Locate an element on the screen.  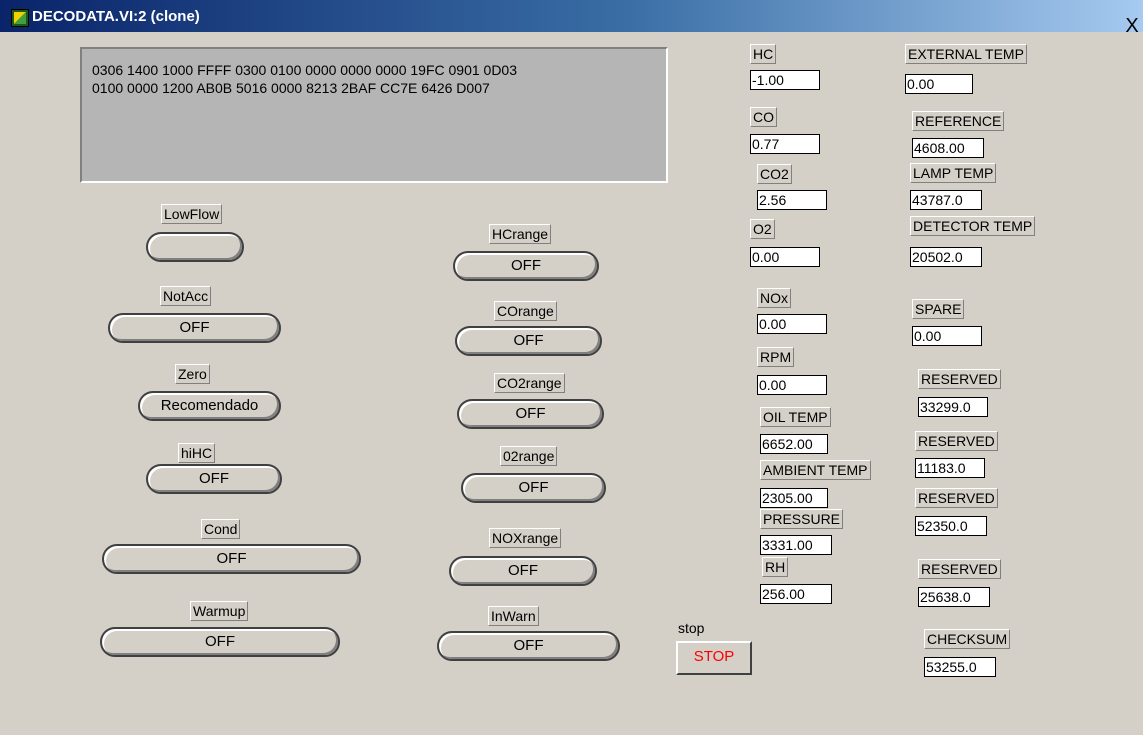
o2range-indicator: OFF is located at coordinates (533, 488).